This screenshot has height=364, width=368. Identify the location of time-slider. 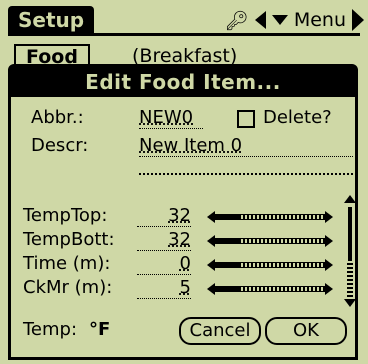
(270, 265).